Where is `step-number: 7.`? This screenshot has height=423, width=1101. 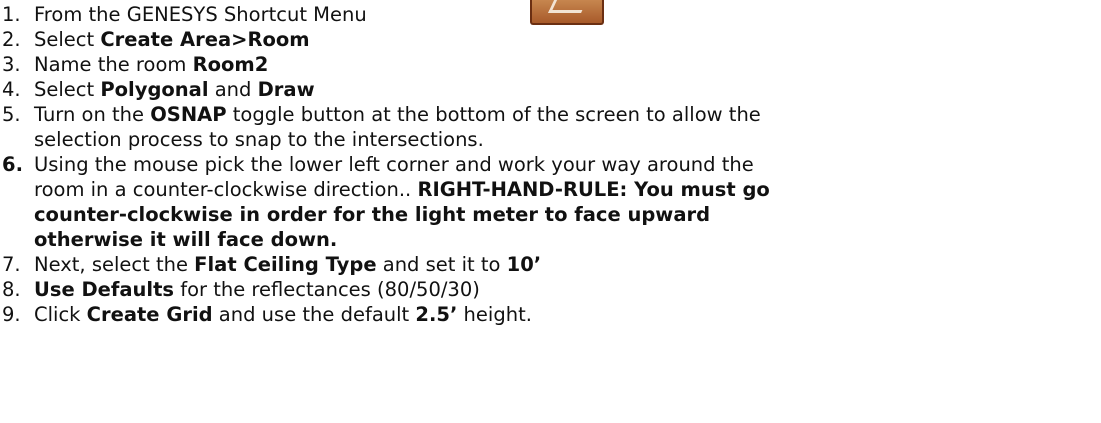 step-number: 7. is located at coordinates (11, 264).